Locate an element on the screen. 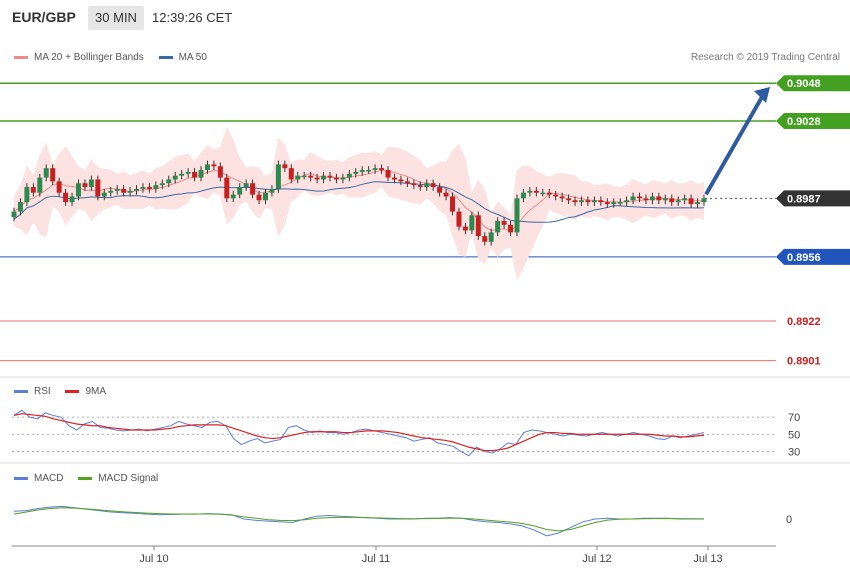 Image resolution: width=850 pixels, height=576 pixels. level-label-2: 0.8987 is located at coordinates (804, 199).